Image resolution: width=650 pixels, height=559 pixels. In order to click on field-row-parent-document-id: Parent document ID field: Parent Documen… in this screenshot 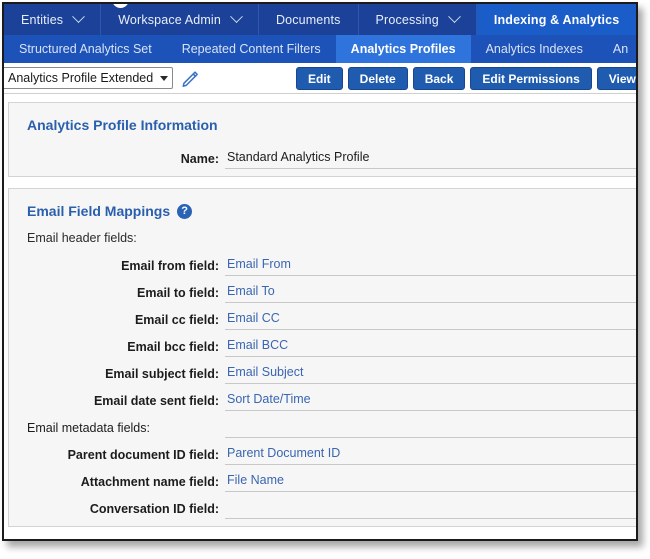, I will do `click(322, 451)`.